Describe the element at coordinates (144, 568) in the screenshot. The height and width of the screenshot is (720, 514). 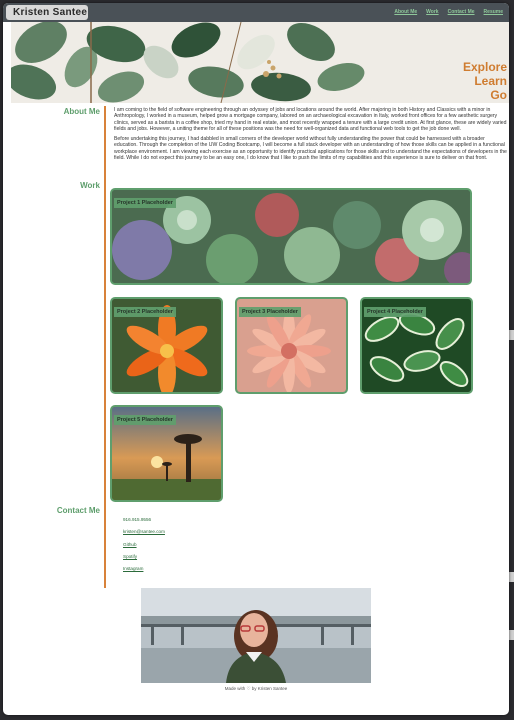
I see `contact-instagram-link: Instagram` at that location.